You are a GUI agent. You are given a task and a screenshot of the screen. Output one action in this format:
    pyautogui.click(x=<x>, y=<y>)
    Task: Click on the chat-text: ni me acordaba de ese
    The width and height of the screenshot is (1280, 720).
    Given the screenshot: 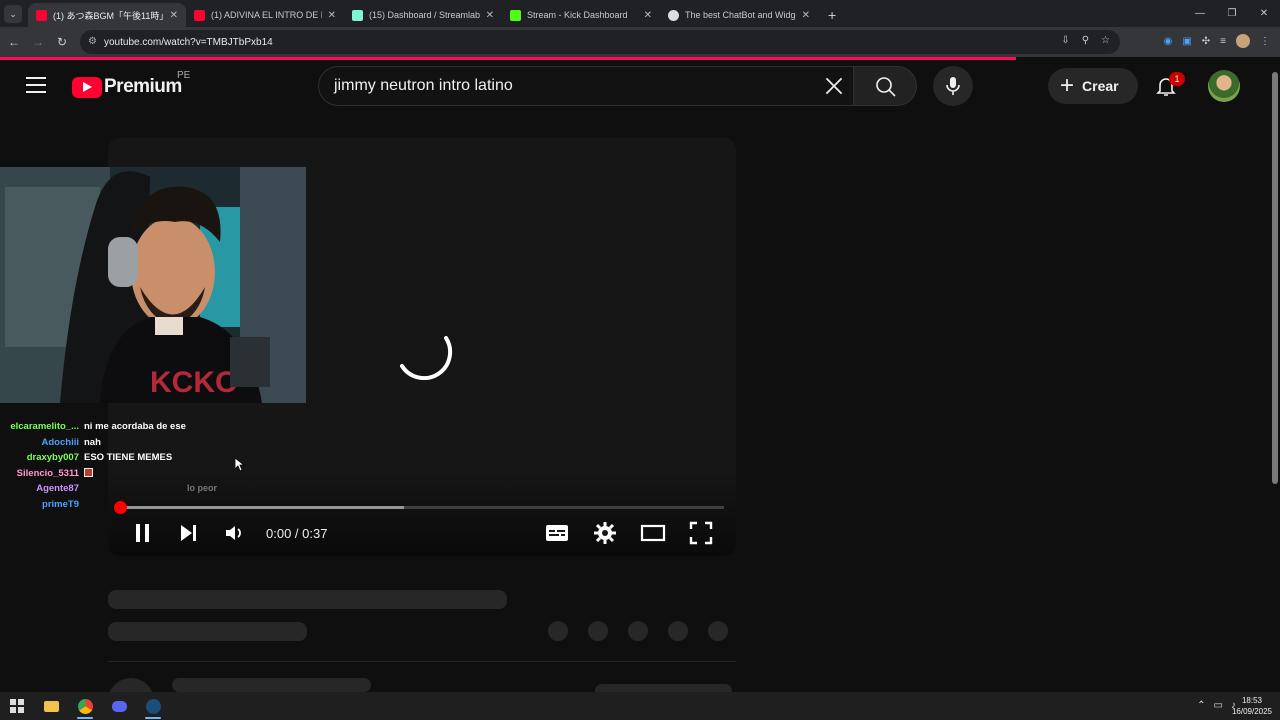 What is the action you would take?
    pyautogui.click(x=135, y=427)
    